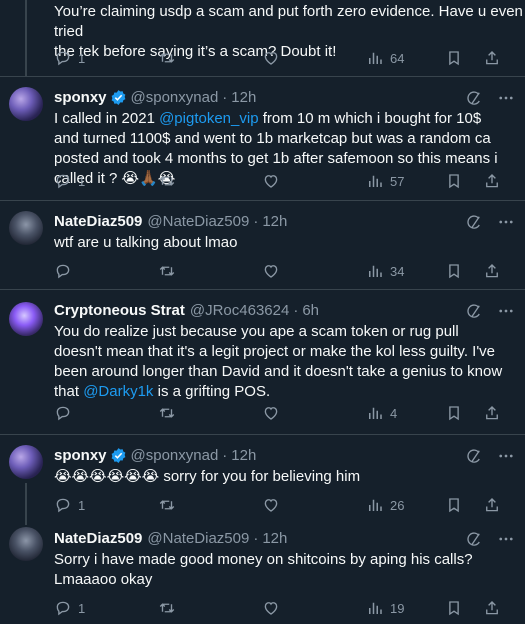 The height and width of the screenshot is (624, 525). I want to click on timestamp: 6h, so click(310, 310).